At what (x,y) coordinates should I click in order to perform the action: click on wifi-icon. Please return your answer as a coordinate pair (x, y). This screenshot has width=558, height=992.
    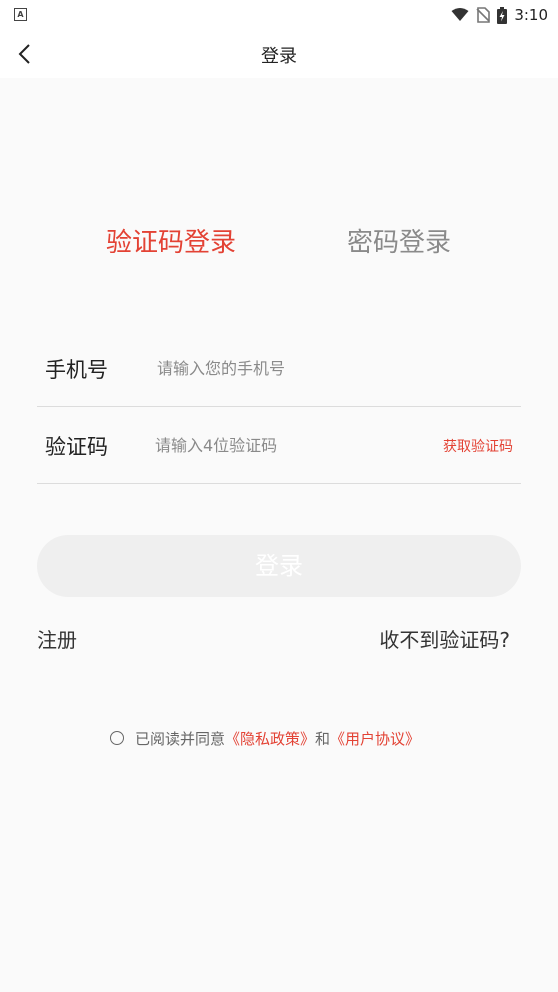
    Looking at the image, I should click on (460, 14).